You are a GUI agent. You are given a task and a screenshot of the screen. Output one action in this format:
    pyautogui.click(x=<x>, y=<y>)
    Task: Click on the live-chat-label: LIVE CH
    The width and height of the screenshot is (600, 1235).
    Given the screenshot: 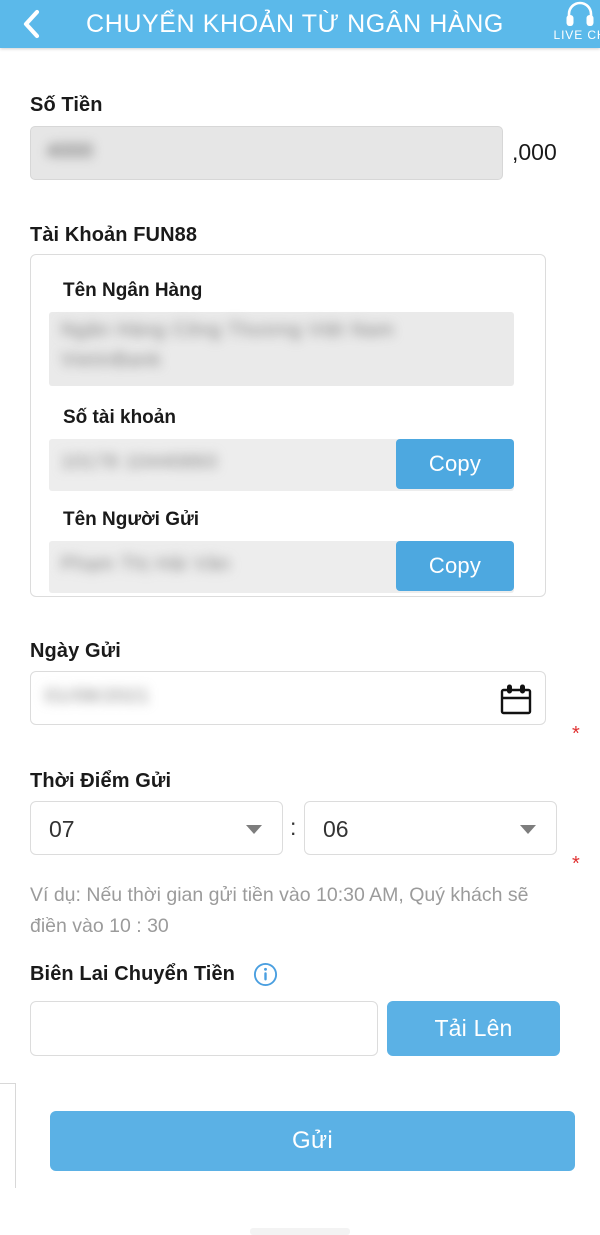 What is the action you would take?
    pyautogui.click(x=577, y=35)
    